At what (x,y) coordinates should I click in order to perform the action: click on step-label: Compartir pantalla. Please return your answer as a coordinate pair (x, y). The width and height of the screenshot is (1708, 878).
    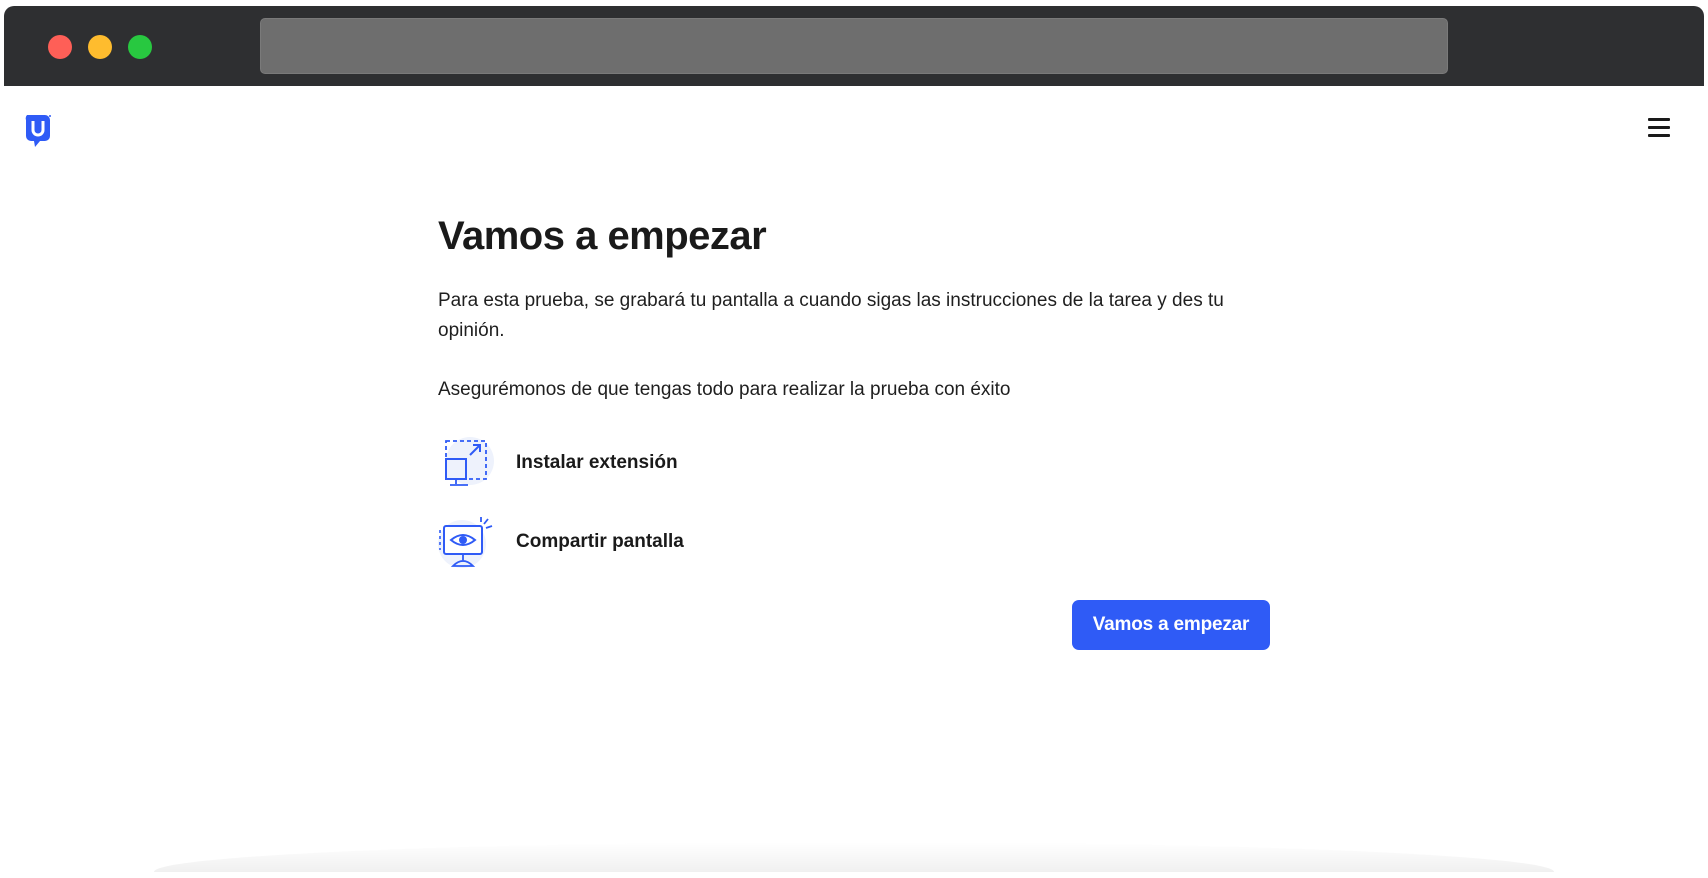
    Looking at the image, I should click on (600, 541).